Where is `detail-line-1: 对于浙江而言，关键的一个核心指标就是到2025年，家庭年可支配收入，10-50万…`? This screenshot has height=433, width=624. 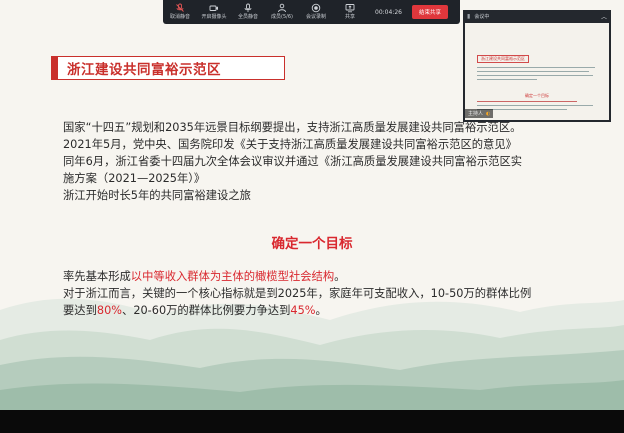
detail-line-1: 对于浙江而言，关键的一个核心指标就是到2025年，家庭年可支配收入，10-50万… is located at coordinates (297, 293).